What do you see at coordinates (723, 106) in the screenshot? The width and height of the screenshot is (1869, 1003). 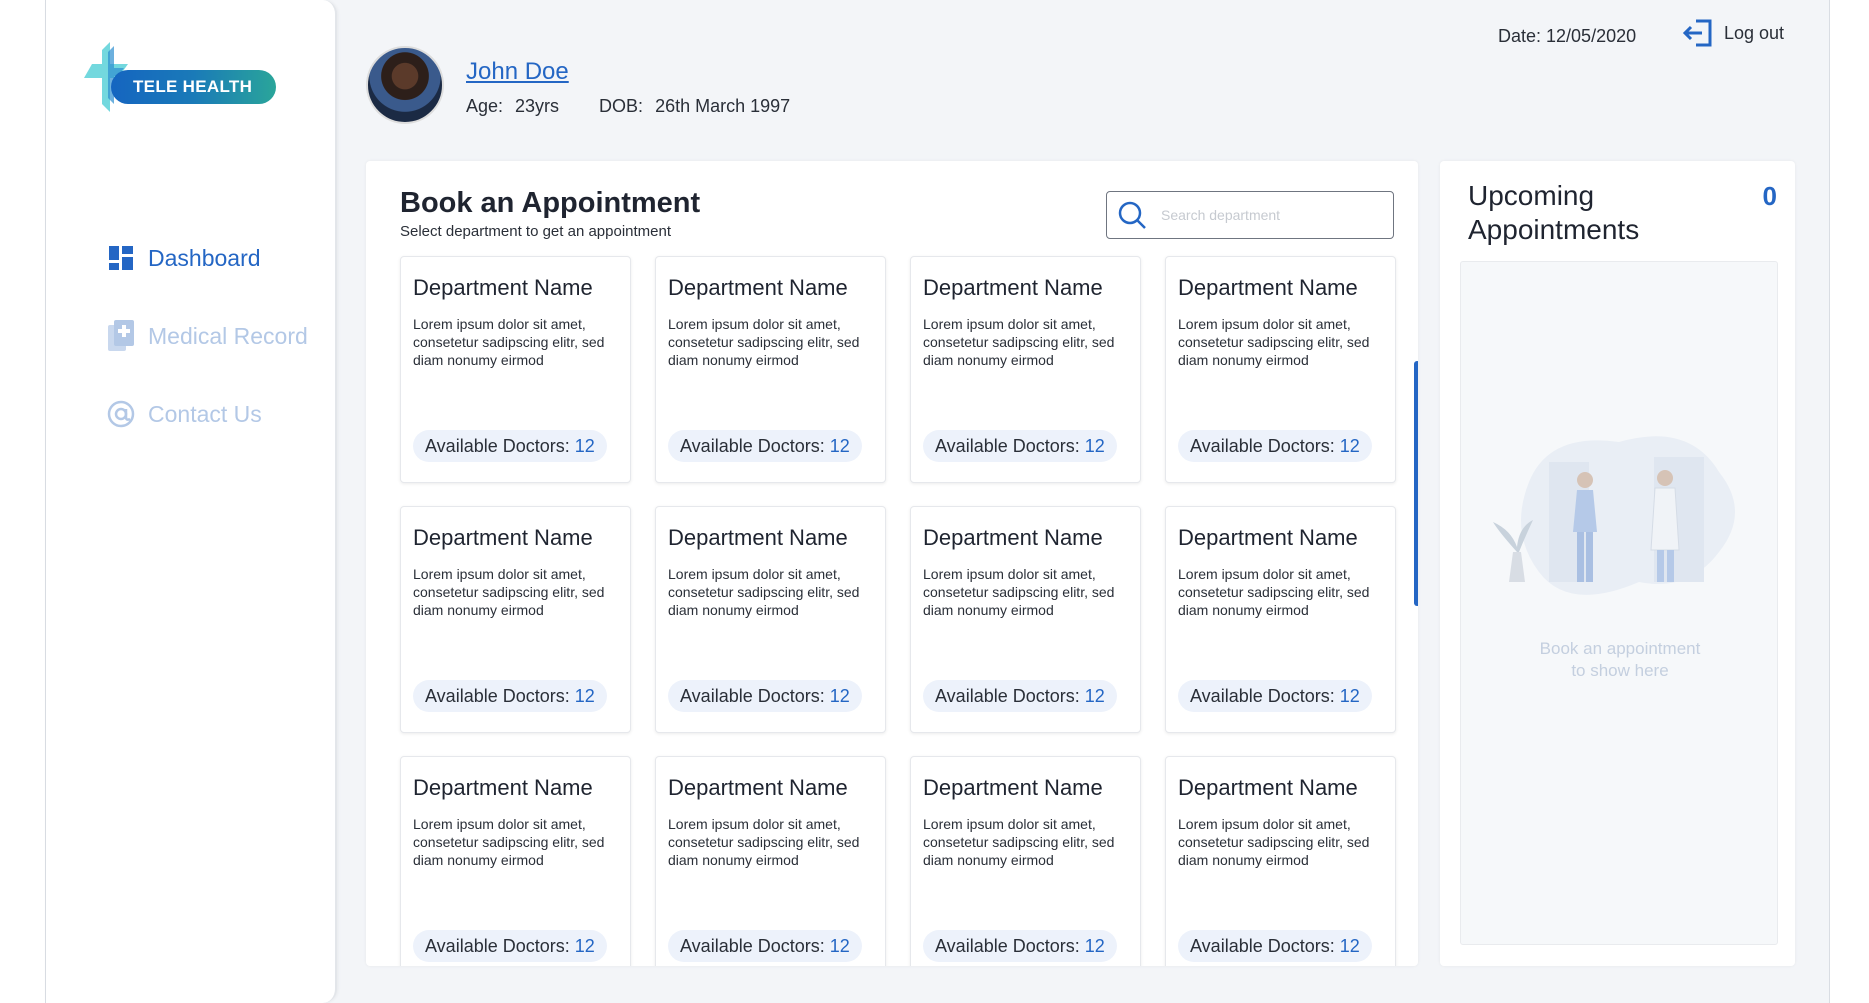 I see `dob-value: 26th March 1997` at bounding box center [723, 106].